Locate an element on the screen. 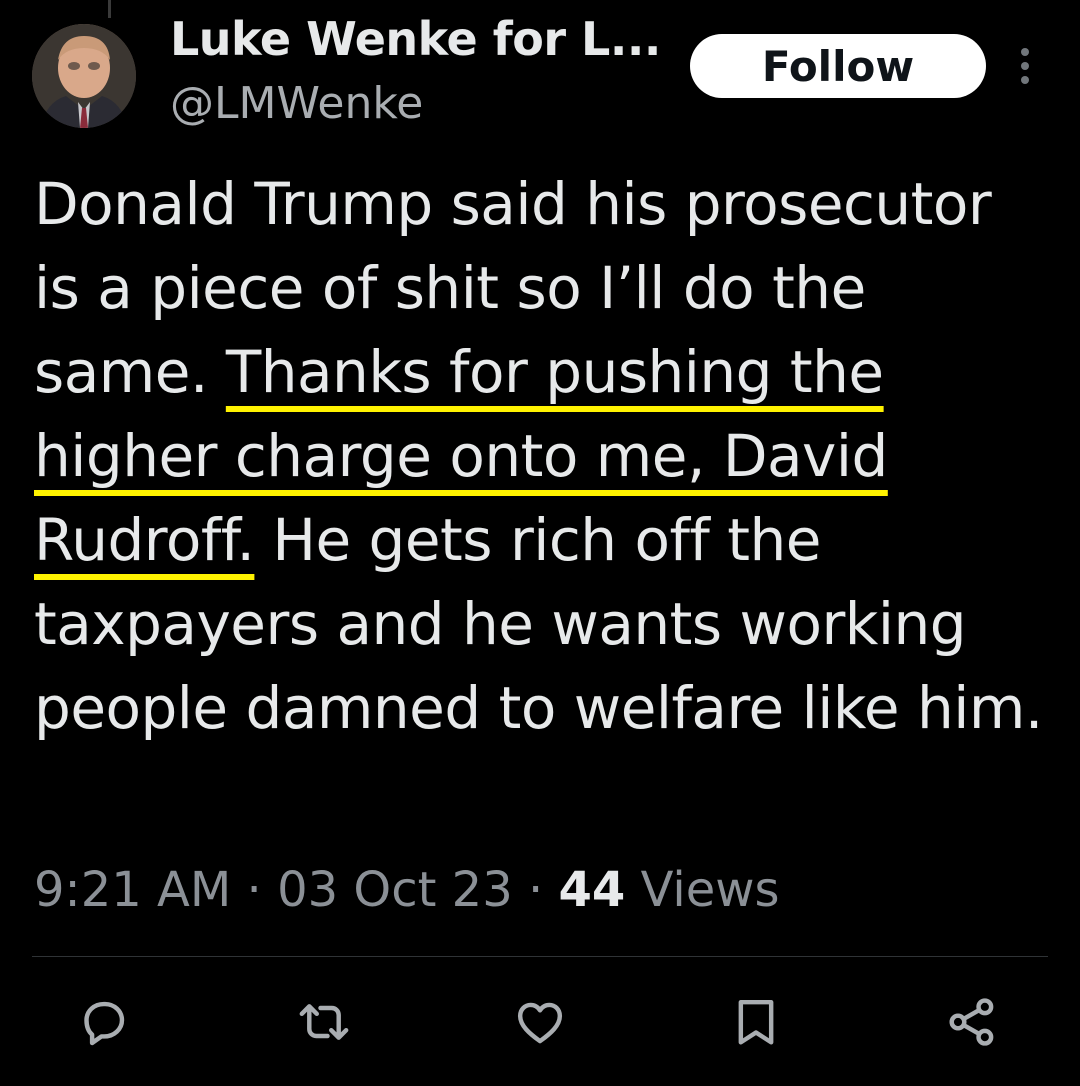  views-count: 44 is located at coordinates (592, 890).